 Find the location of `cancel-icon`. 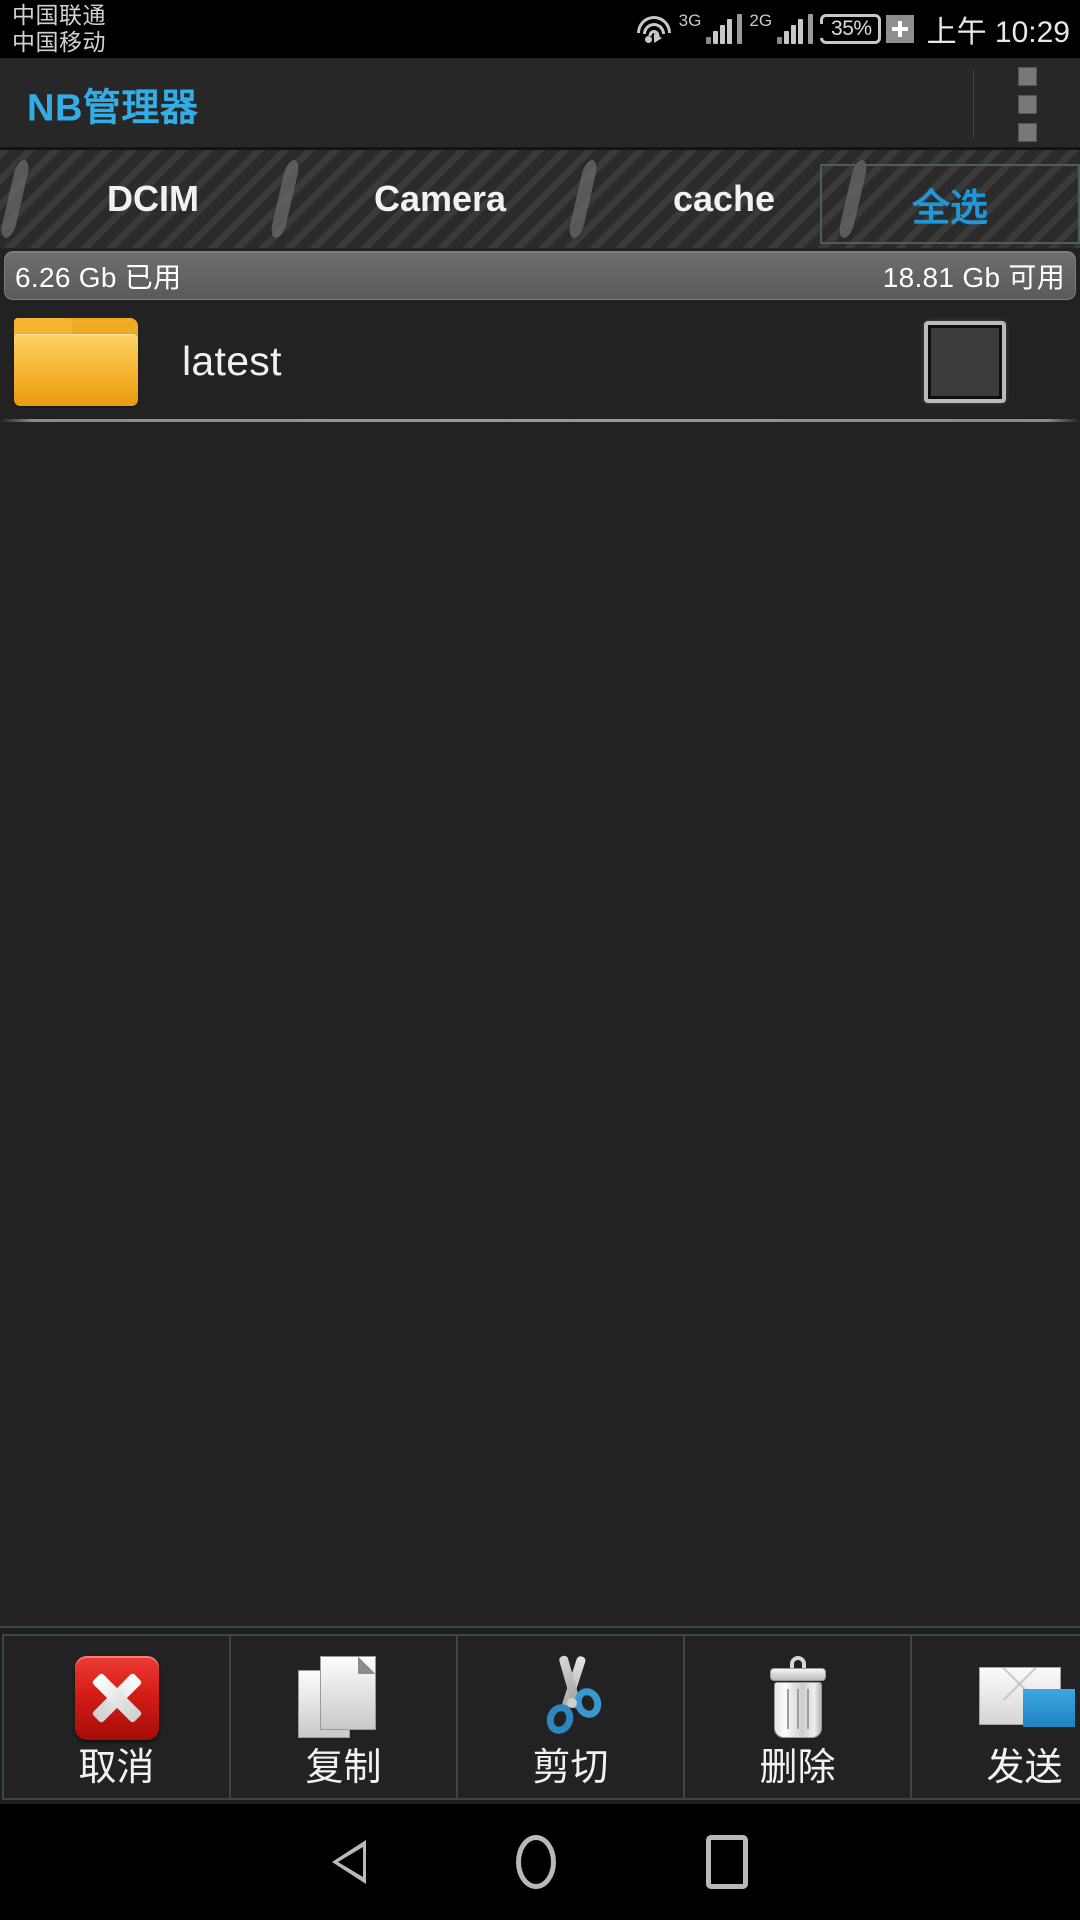

cancel-icon is located at coordinates (116, 1698).